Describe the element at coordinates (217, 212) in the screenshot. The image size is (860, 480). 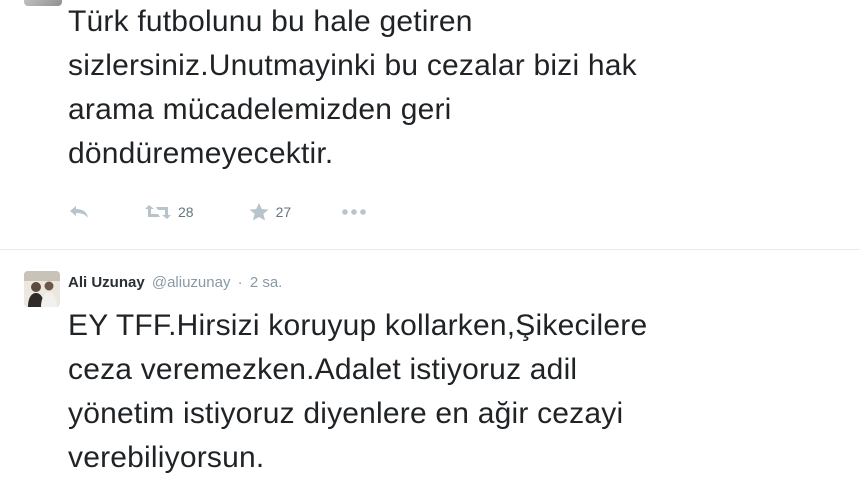
I see `tweet-actions: 28 27` at that location.